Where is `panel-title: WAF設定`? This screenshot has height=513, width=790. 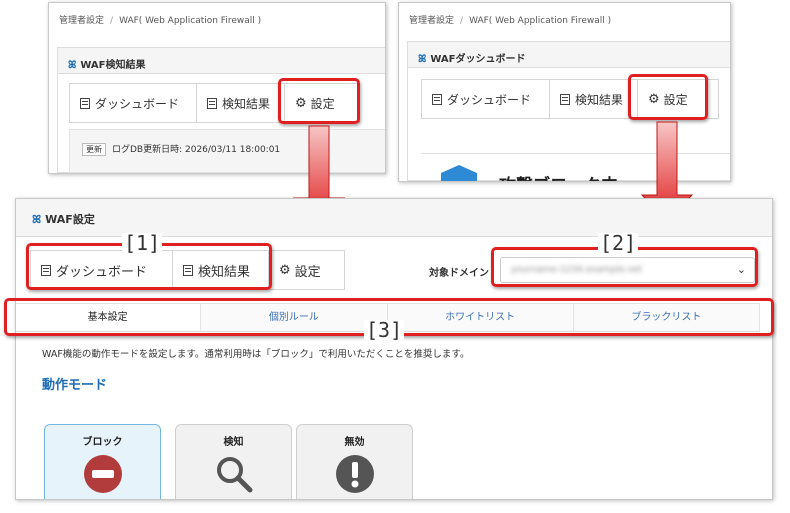 panel-title: WAF設定 is located at coordinates (70, 219).